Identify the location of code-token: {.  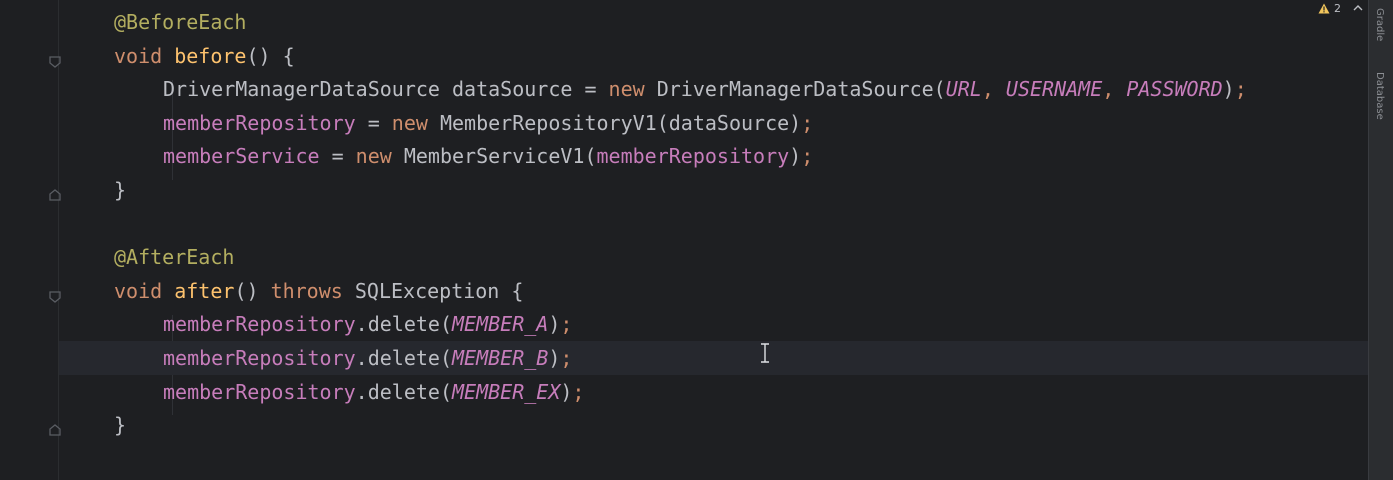
(517, 290).